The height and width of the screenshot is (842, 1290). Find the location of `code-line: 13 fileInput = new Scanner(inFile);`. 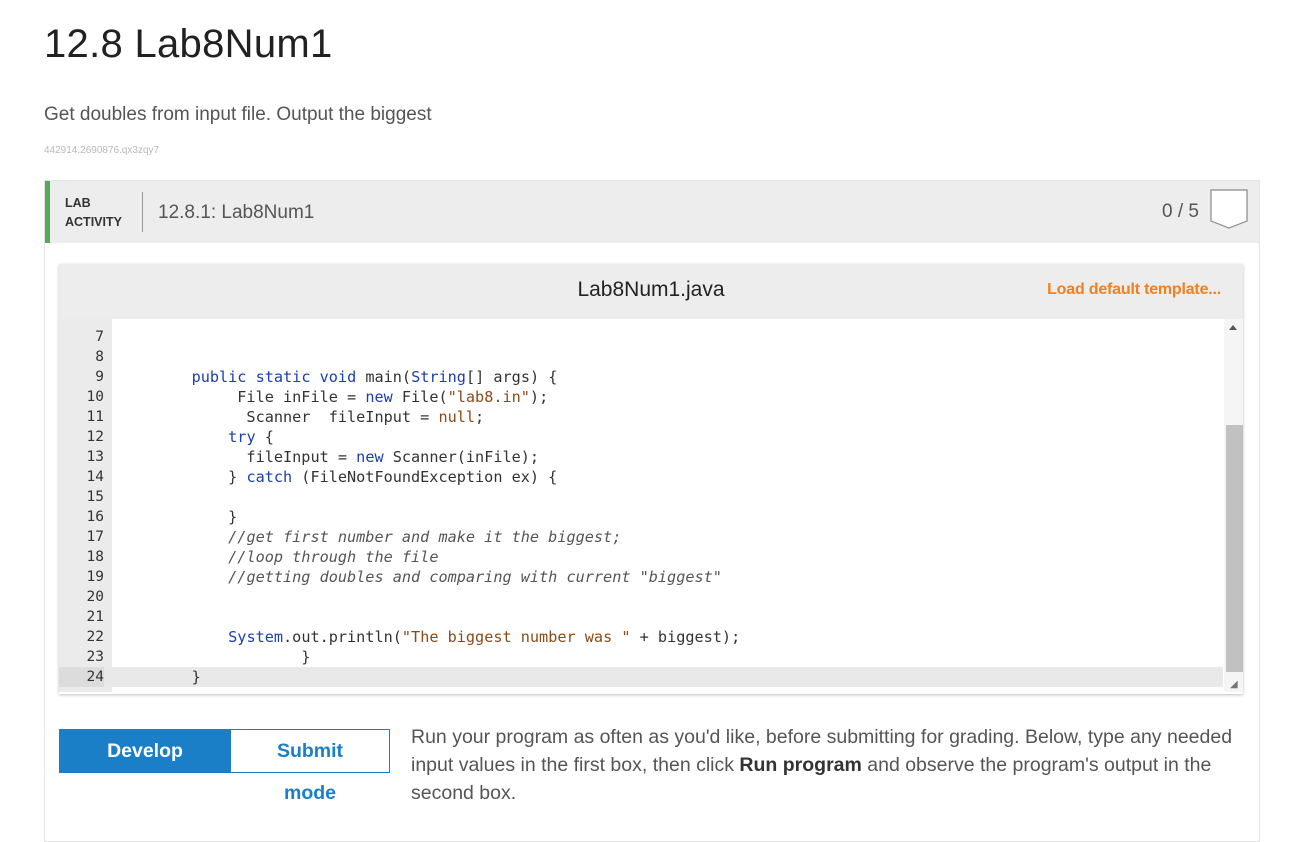

code-line: 13 fileInput = new Scanner(inFile); is located at coordinates (641, 457).